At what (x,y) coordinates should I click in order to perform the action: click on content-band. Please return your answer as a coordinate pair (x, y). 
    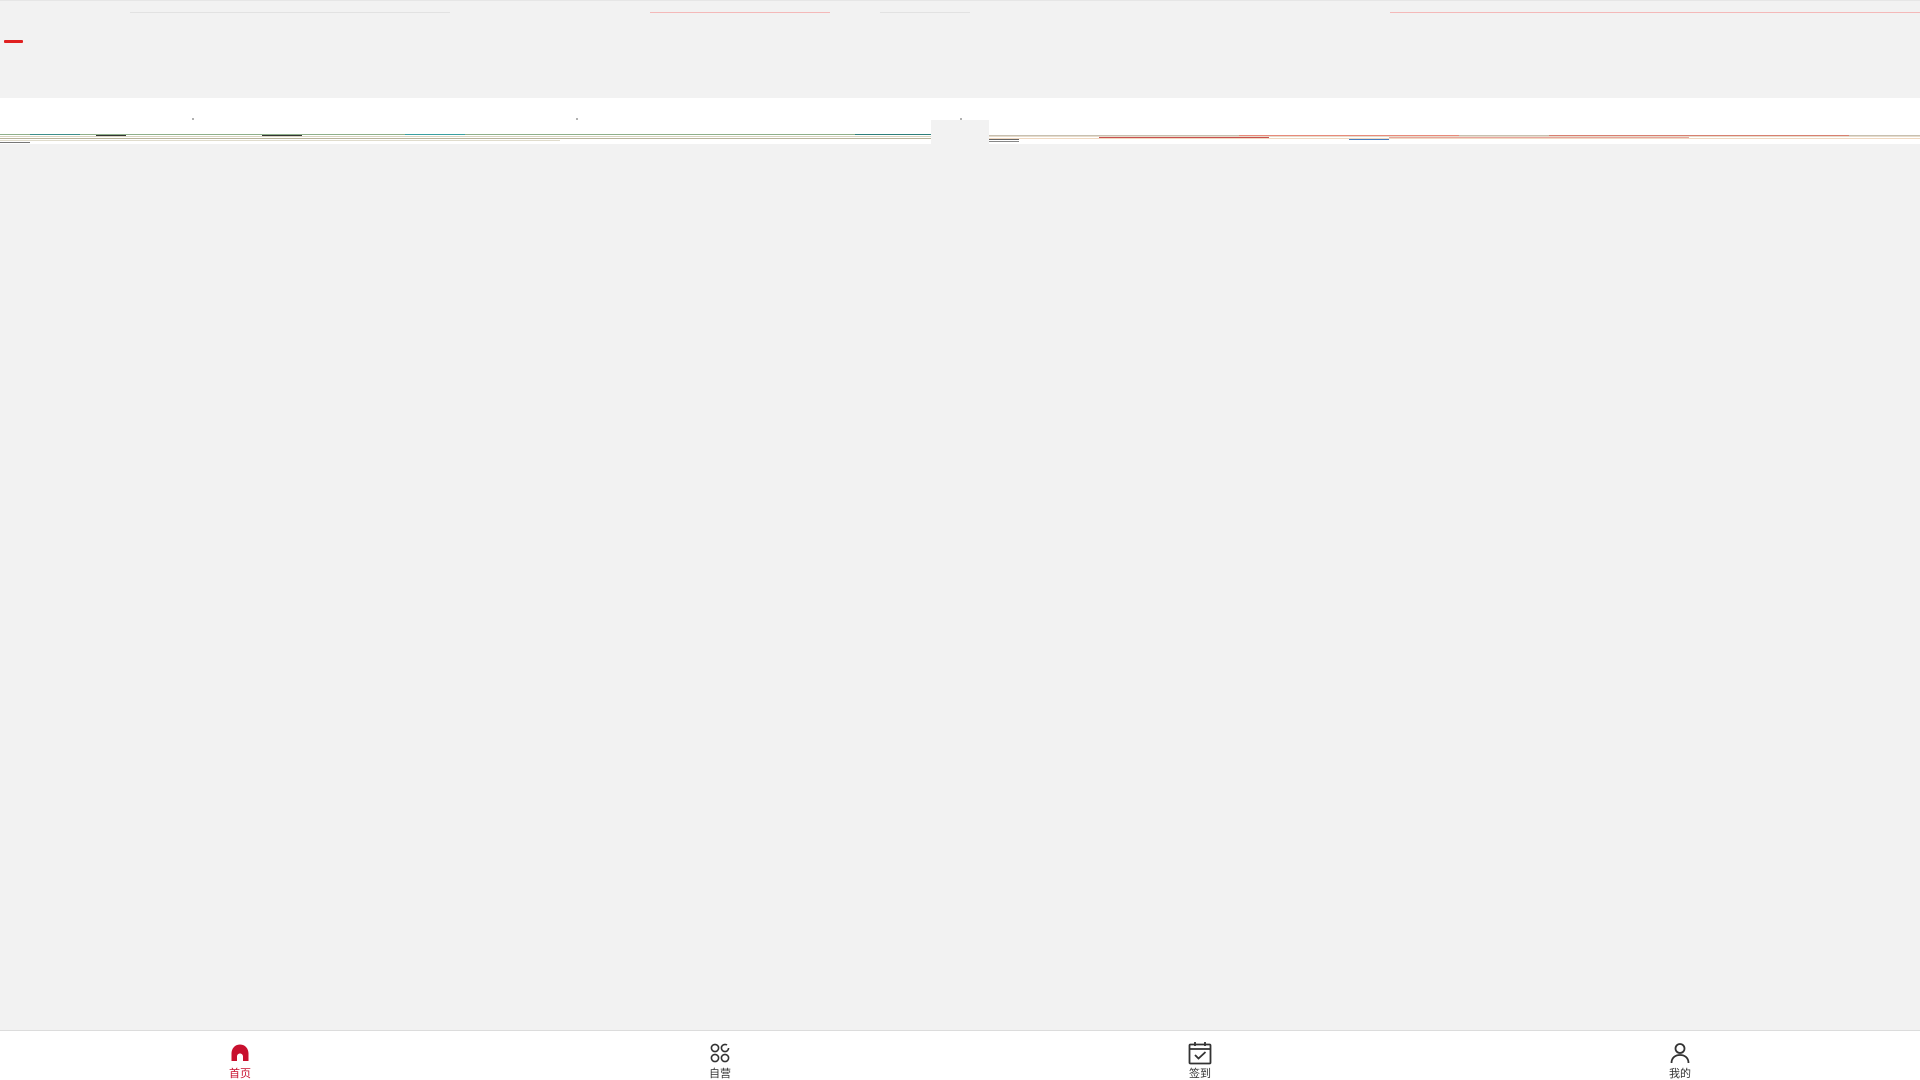
    Looking at the image, I should click on (960, 109).